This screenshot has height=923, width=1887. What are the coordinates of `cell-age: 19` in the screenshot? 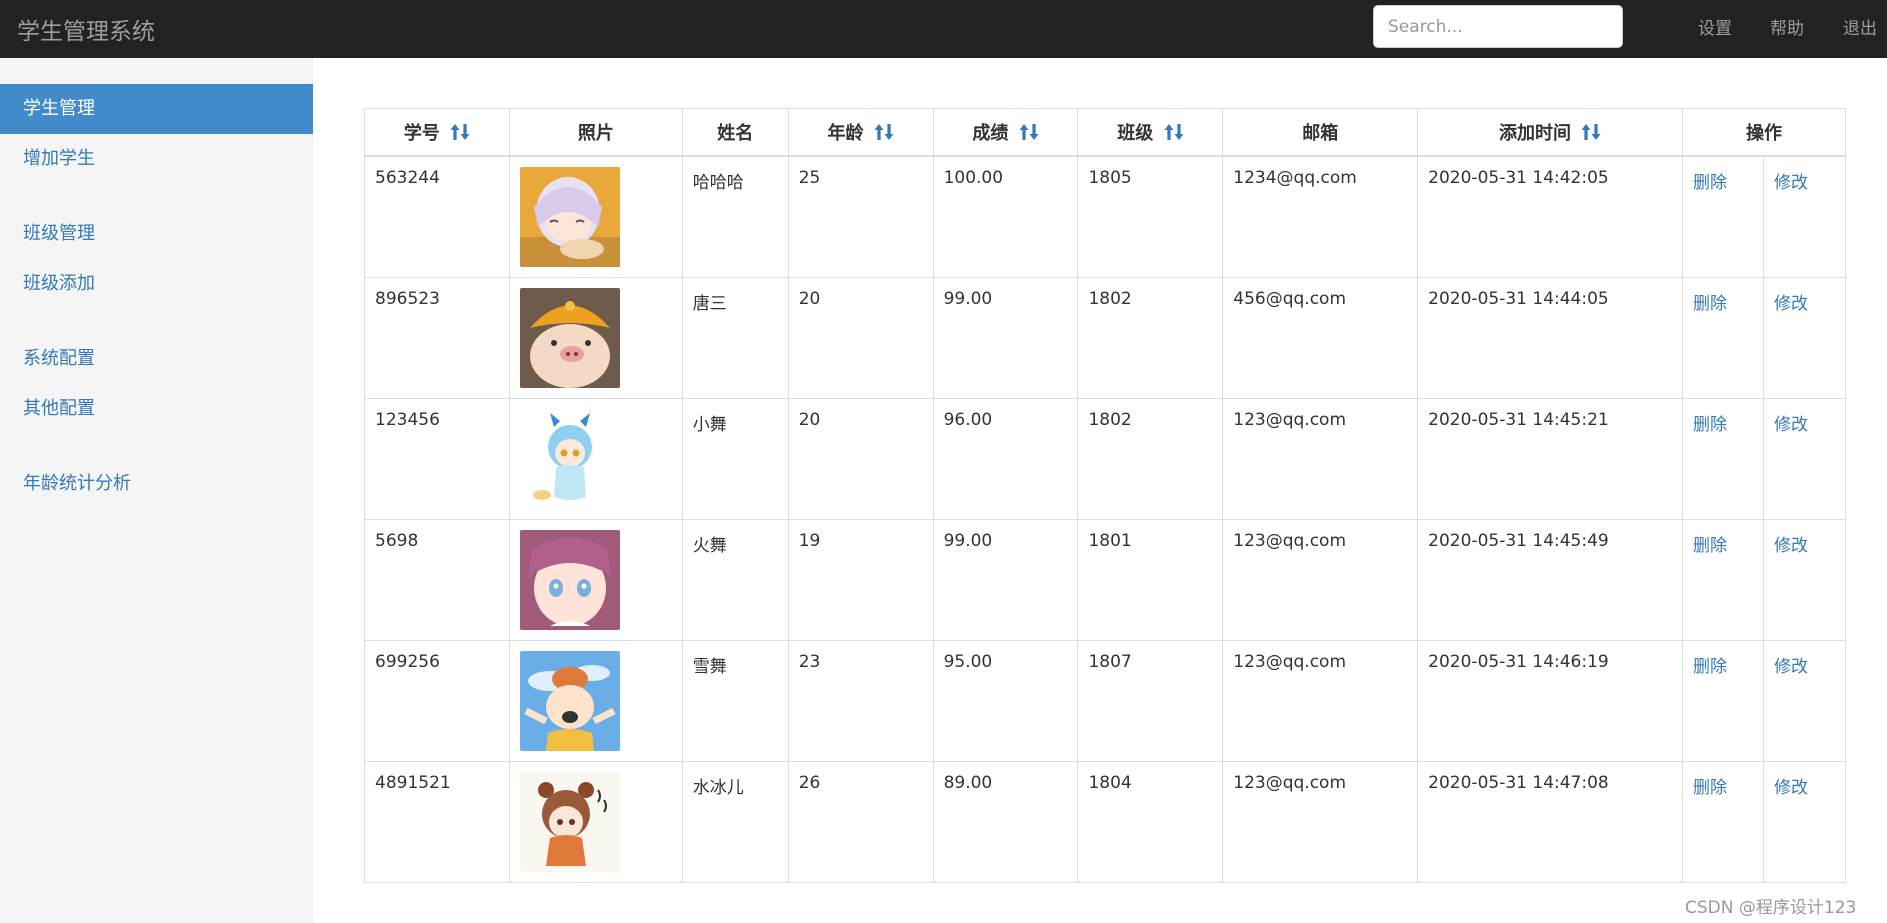 It's located at (860, 579).